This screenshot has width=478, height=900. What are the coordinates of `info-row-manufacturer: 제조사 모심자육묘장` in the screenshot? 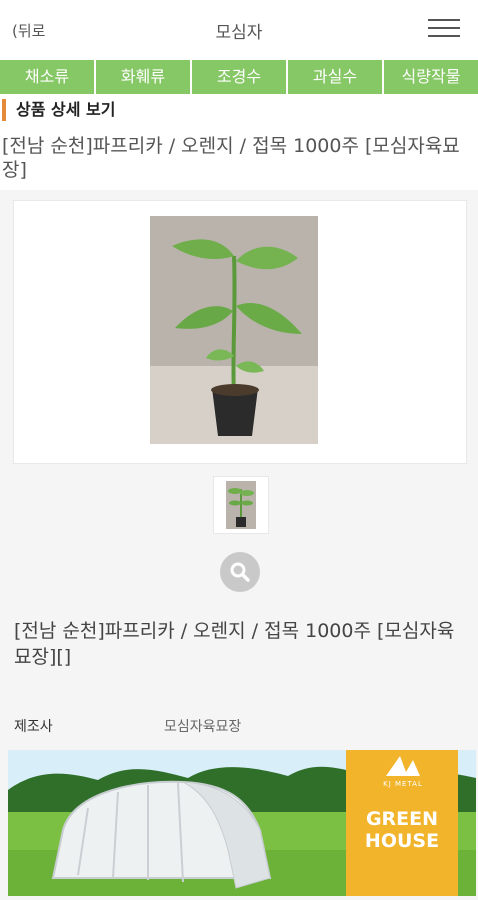 It's located at (239, 727).